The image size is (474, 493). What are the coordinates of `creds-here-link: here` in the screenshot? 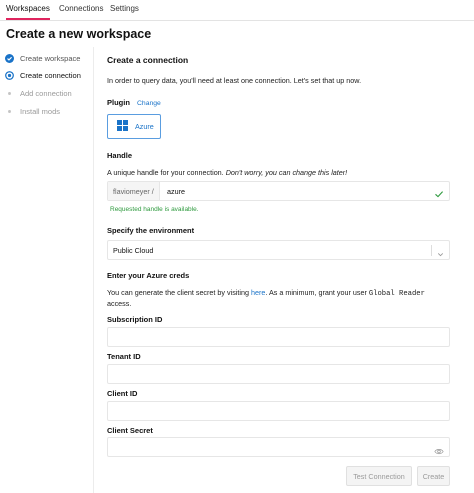 It's located at (258, 292).